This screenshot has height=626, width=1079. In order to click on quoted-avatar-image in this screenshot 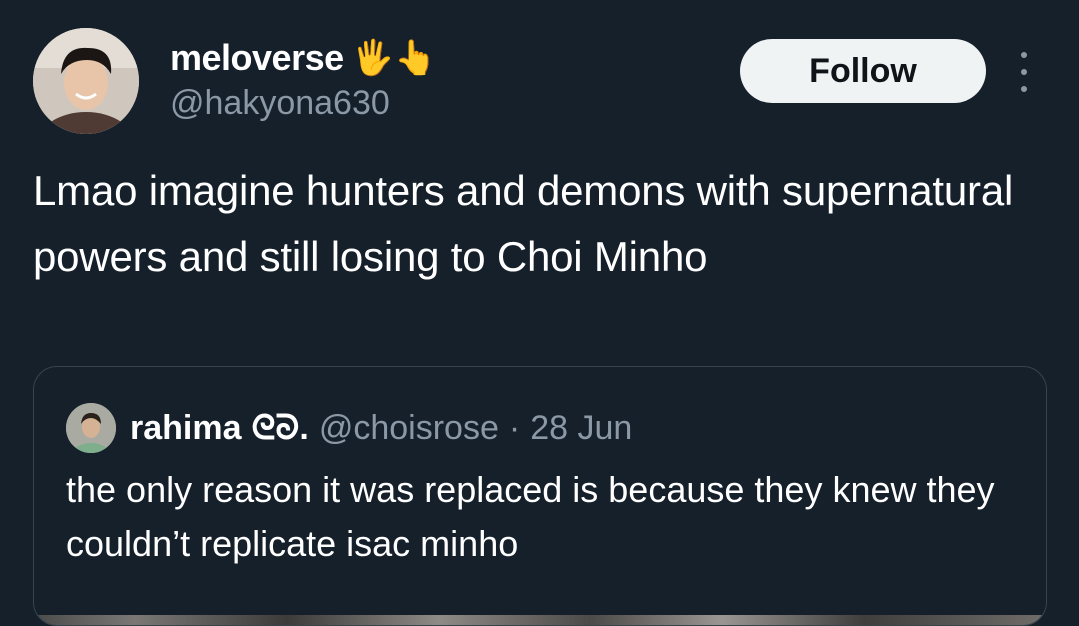, I will do `click(91, 428)`.